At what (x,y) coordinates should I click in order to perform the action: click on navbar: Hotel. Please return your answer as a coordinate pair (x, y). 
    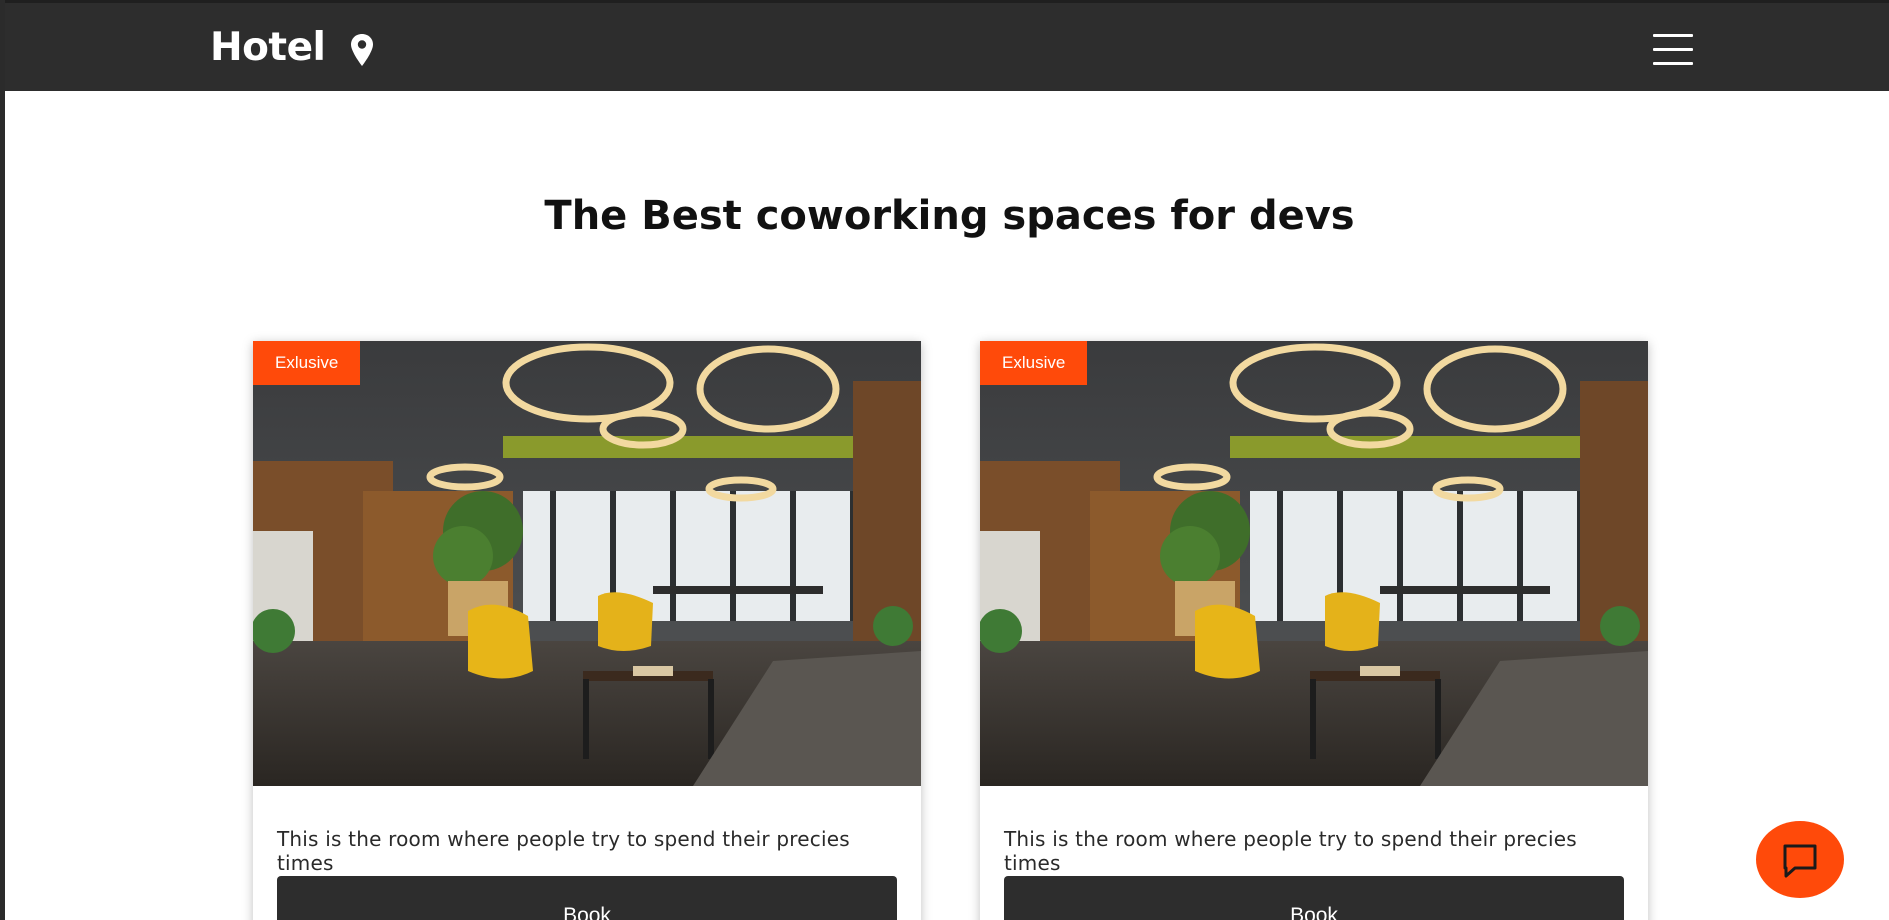
    Looking at the image, I should click on (947, 45).